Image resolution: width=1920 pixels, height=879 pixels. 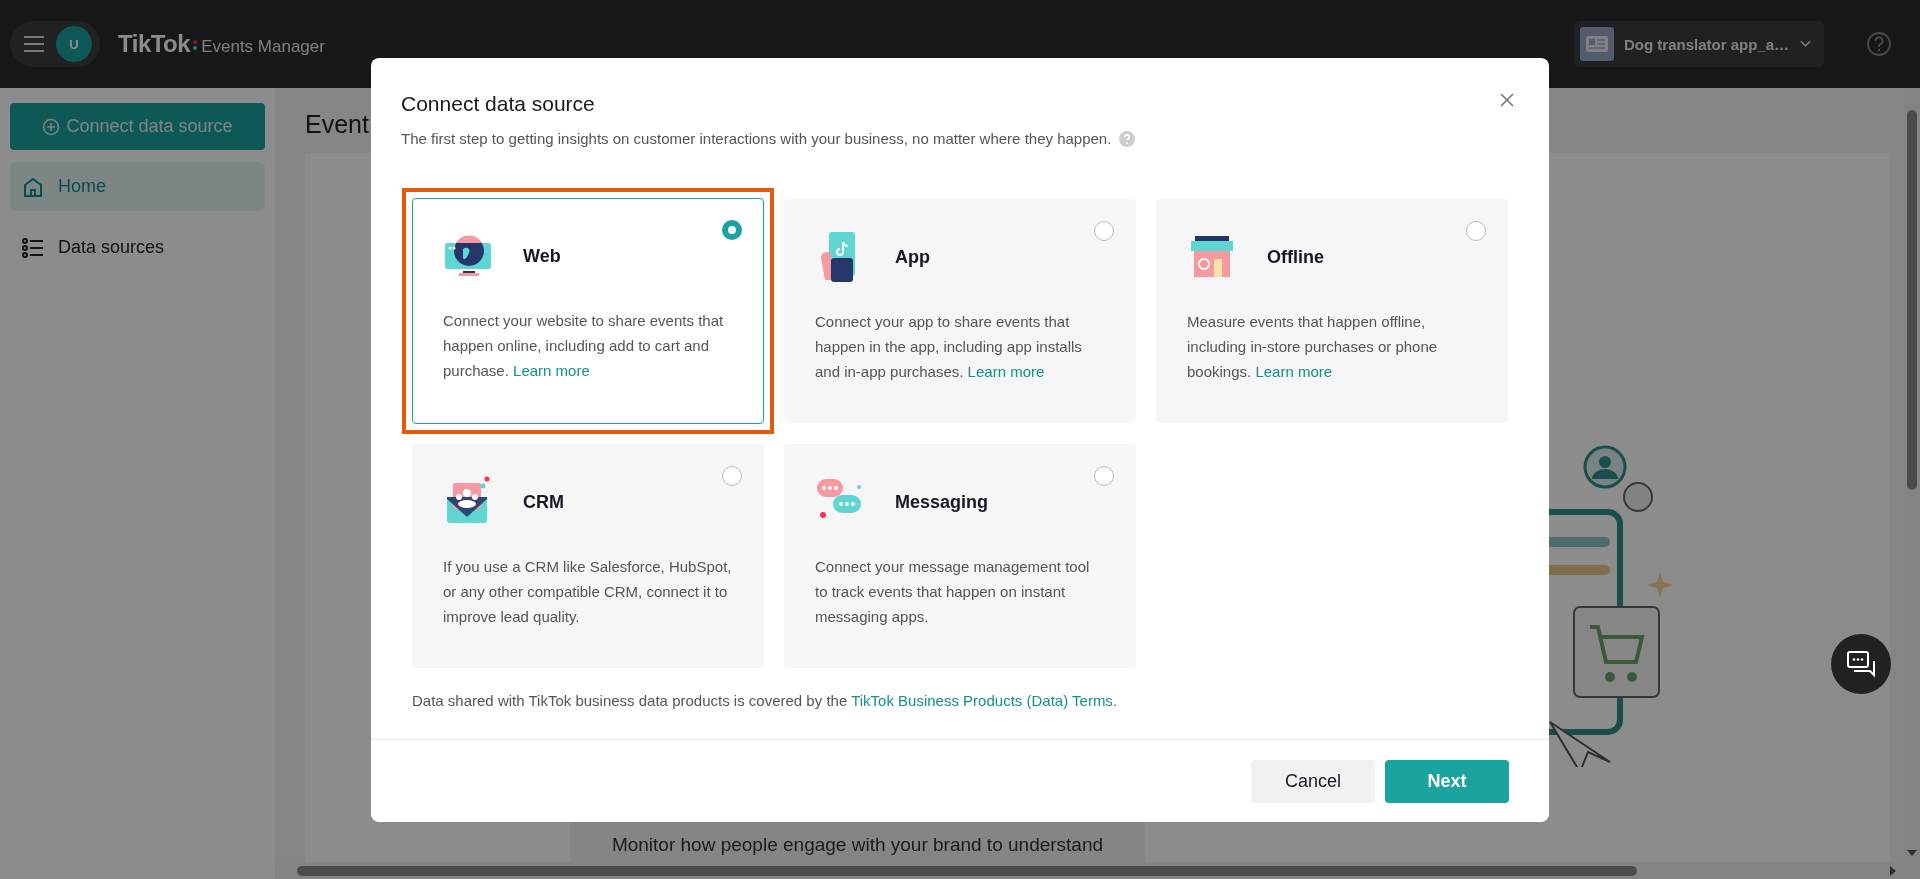 I want to click on menu-icon, so click(x=34, y=44).